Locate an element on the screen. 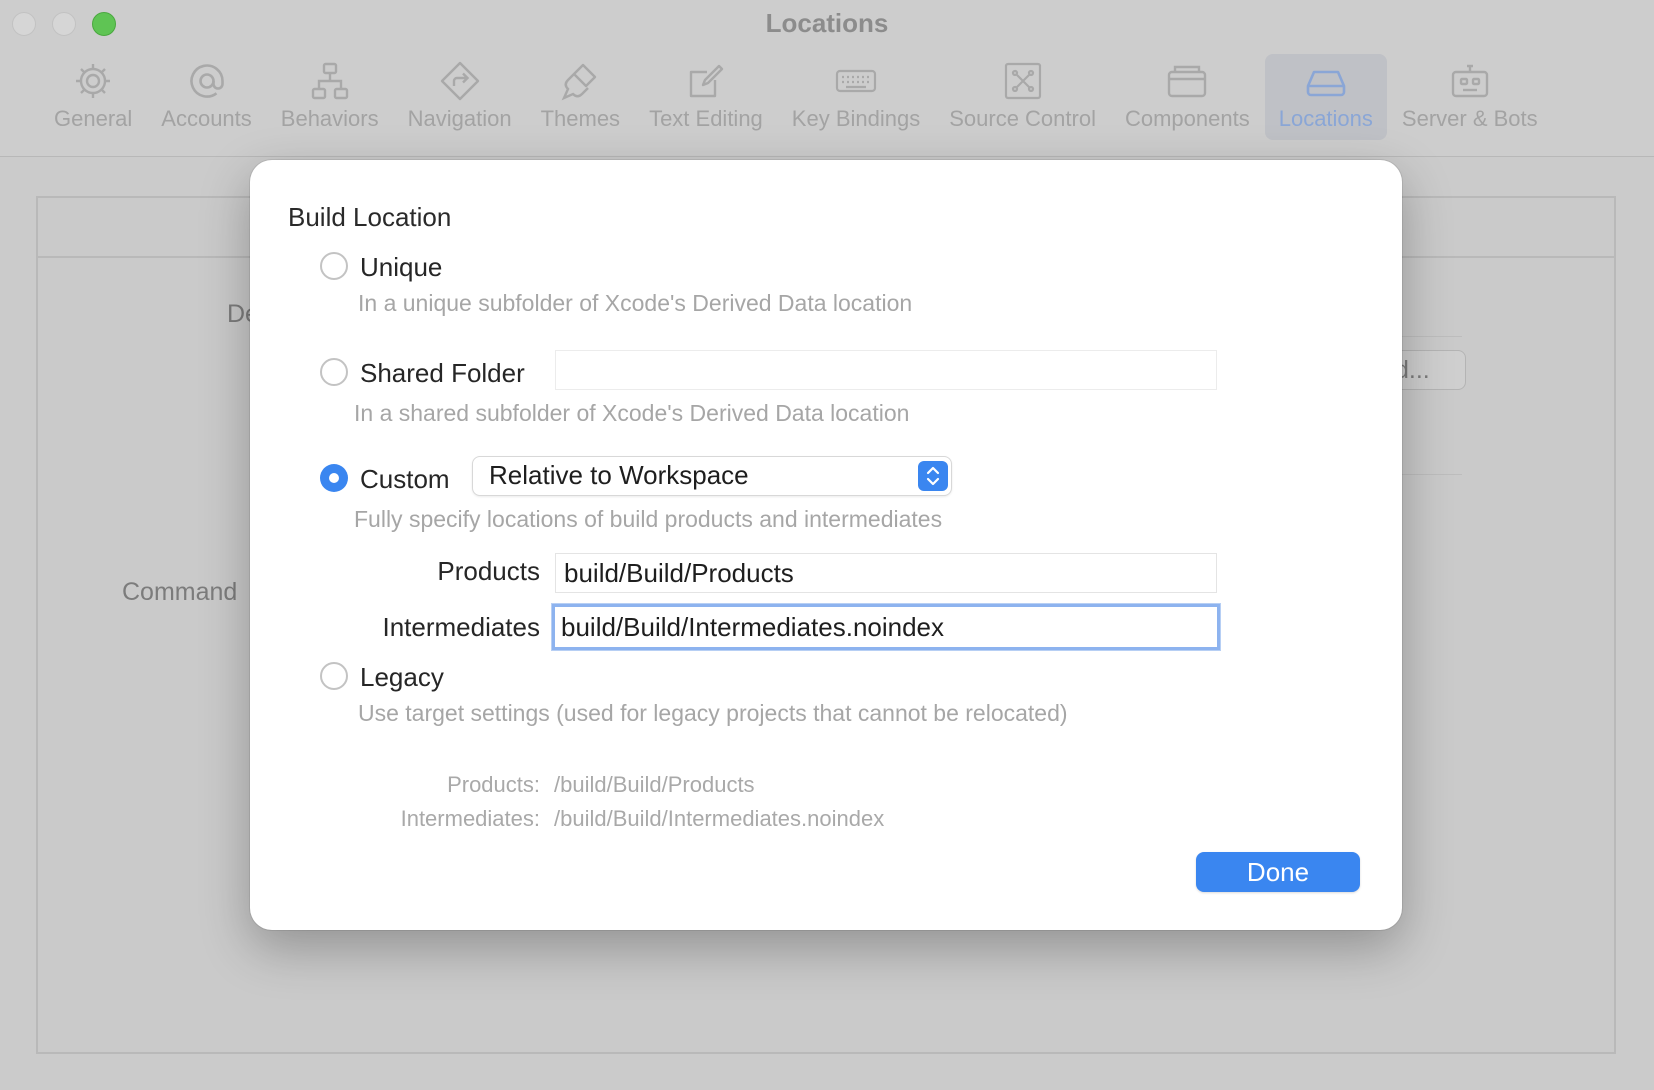 Image resolution: width=1654 pixels, height=1090 pixels. tab-accounts: Accounts is located at coordinates (206, 97).